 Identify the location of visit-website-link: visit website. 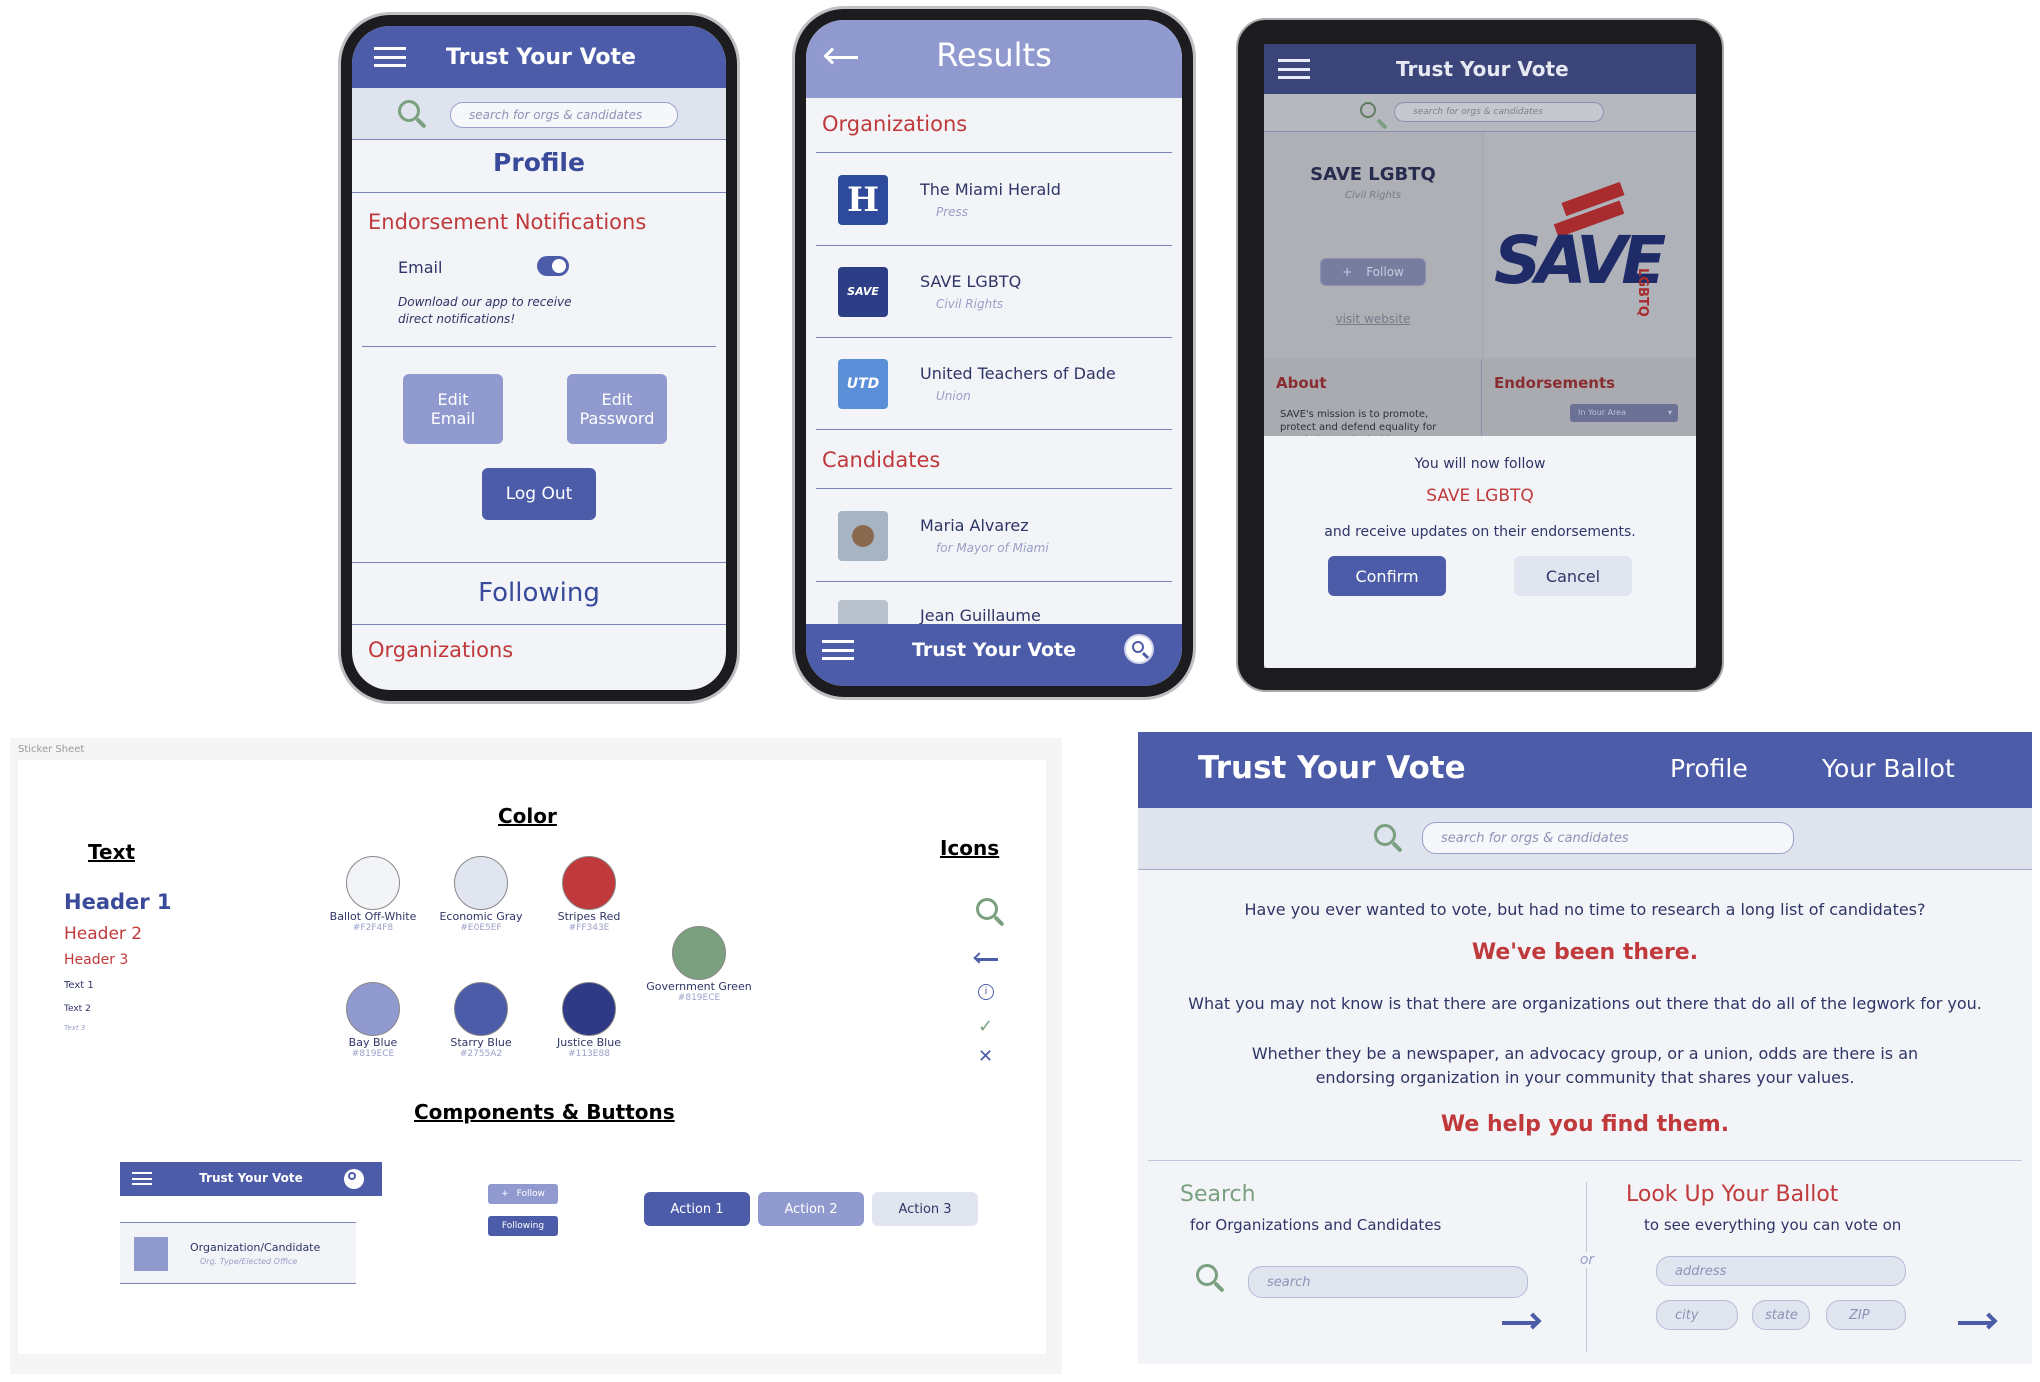
(1373, 319).